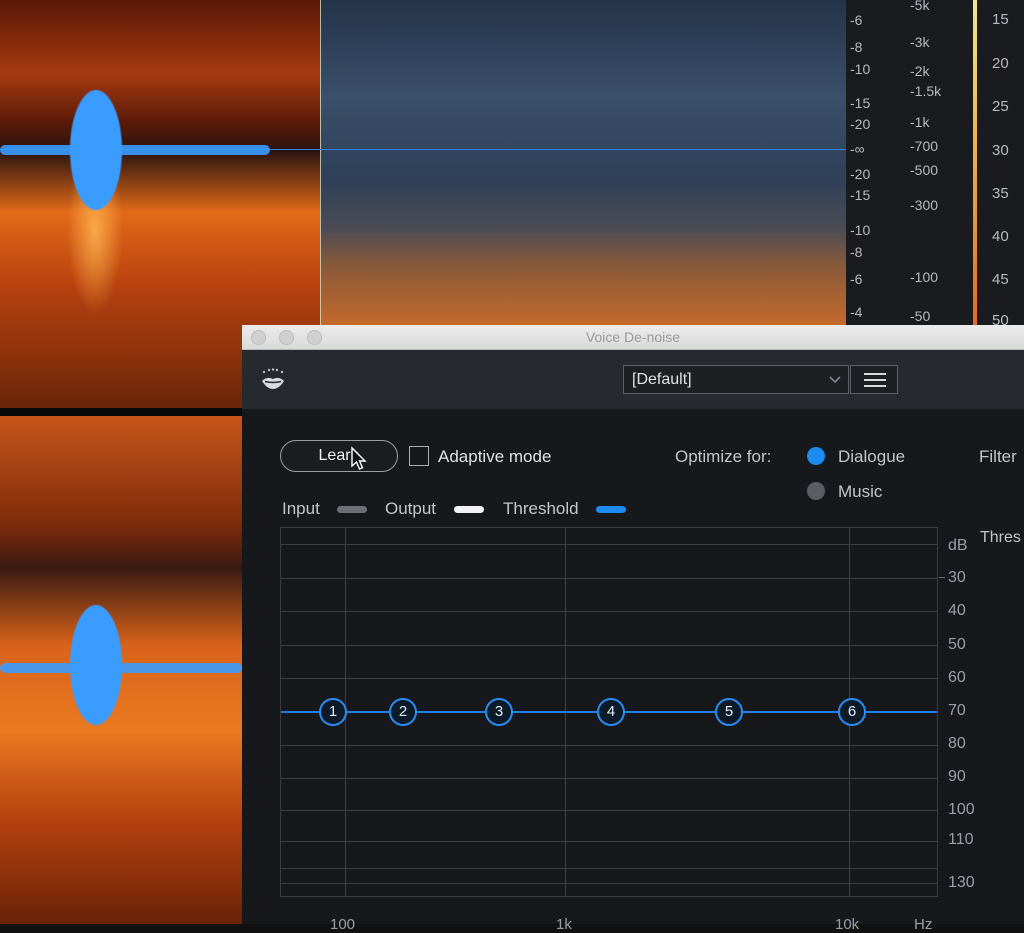 This screenshot has width=1024, height=933. What do you see at coordinates (541, 508) in the screenshot?
I see `legend-threshold-label: Threshold` at bounding box center [541, 508].